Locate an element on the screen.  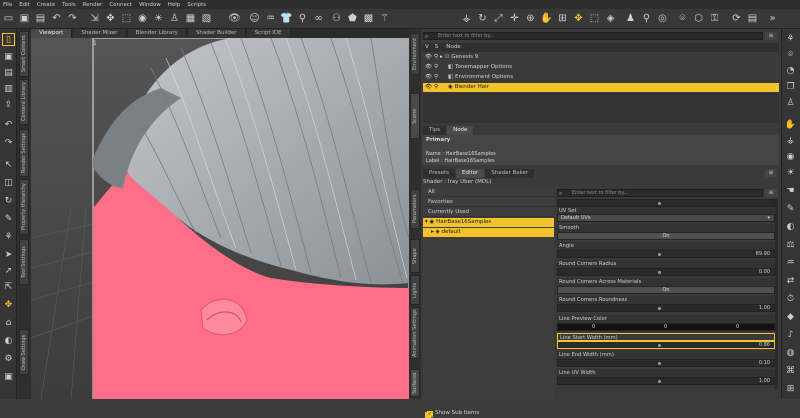
transform-icon: ✥ is located at coordinates (578, 18).